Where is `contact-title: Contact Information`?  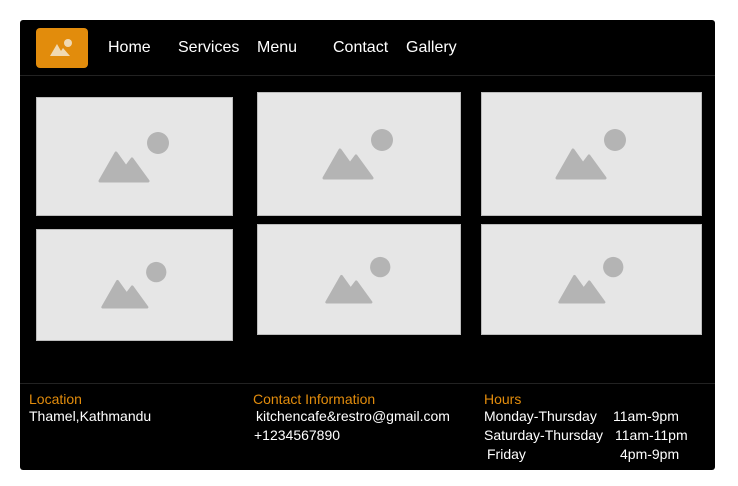 contact-title: Contact Information is located at coordinates (314, 399).